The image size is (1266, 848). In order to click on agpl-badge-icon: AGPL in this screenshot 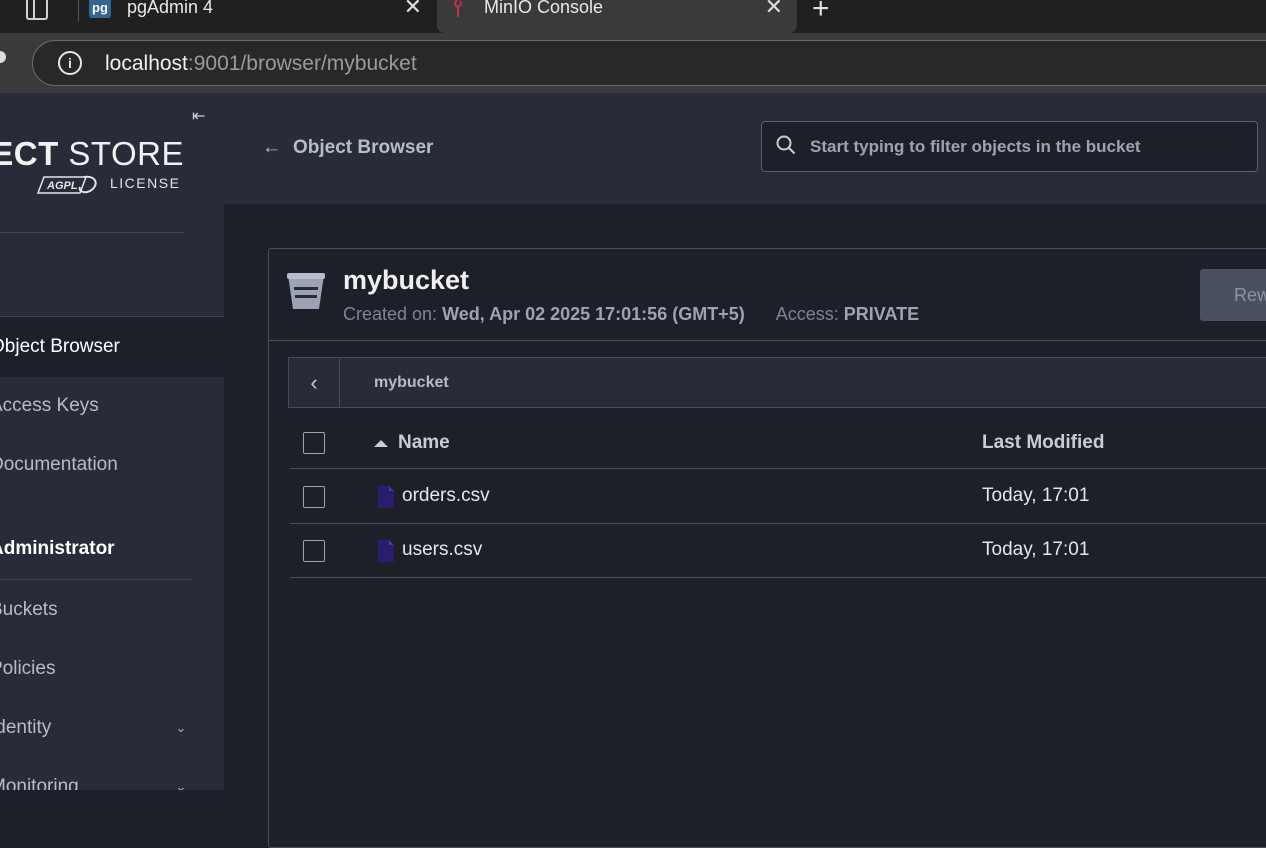, I will do `click(66, 184)`.